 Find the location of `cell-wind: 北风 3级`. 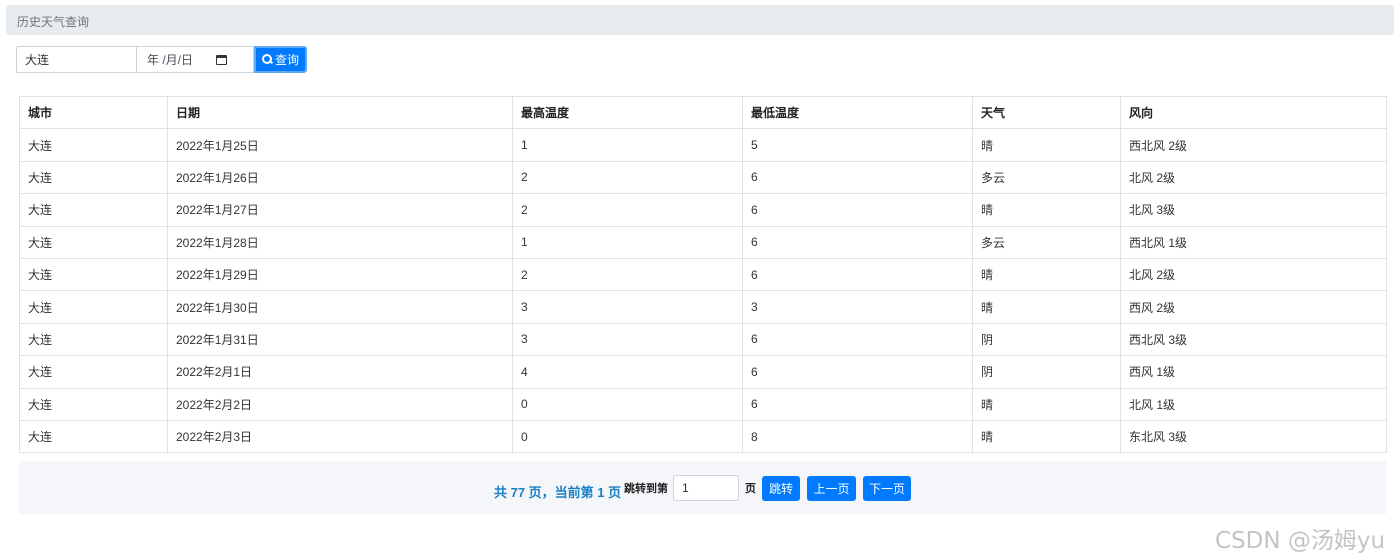

cell-wind: 北风 3级 is located at coordinates (1253, 210).